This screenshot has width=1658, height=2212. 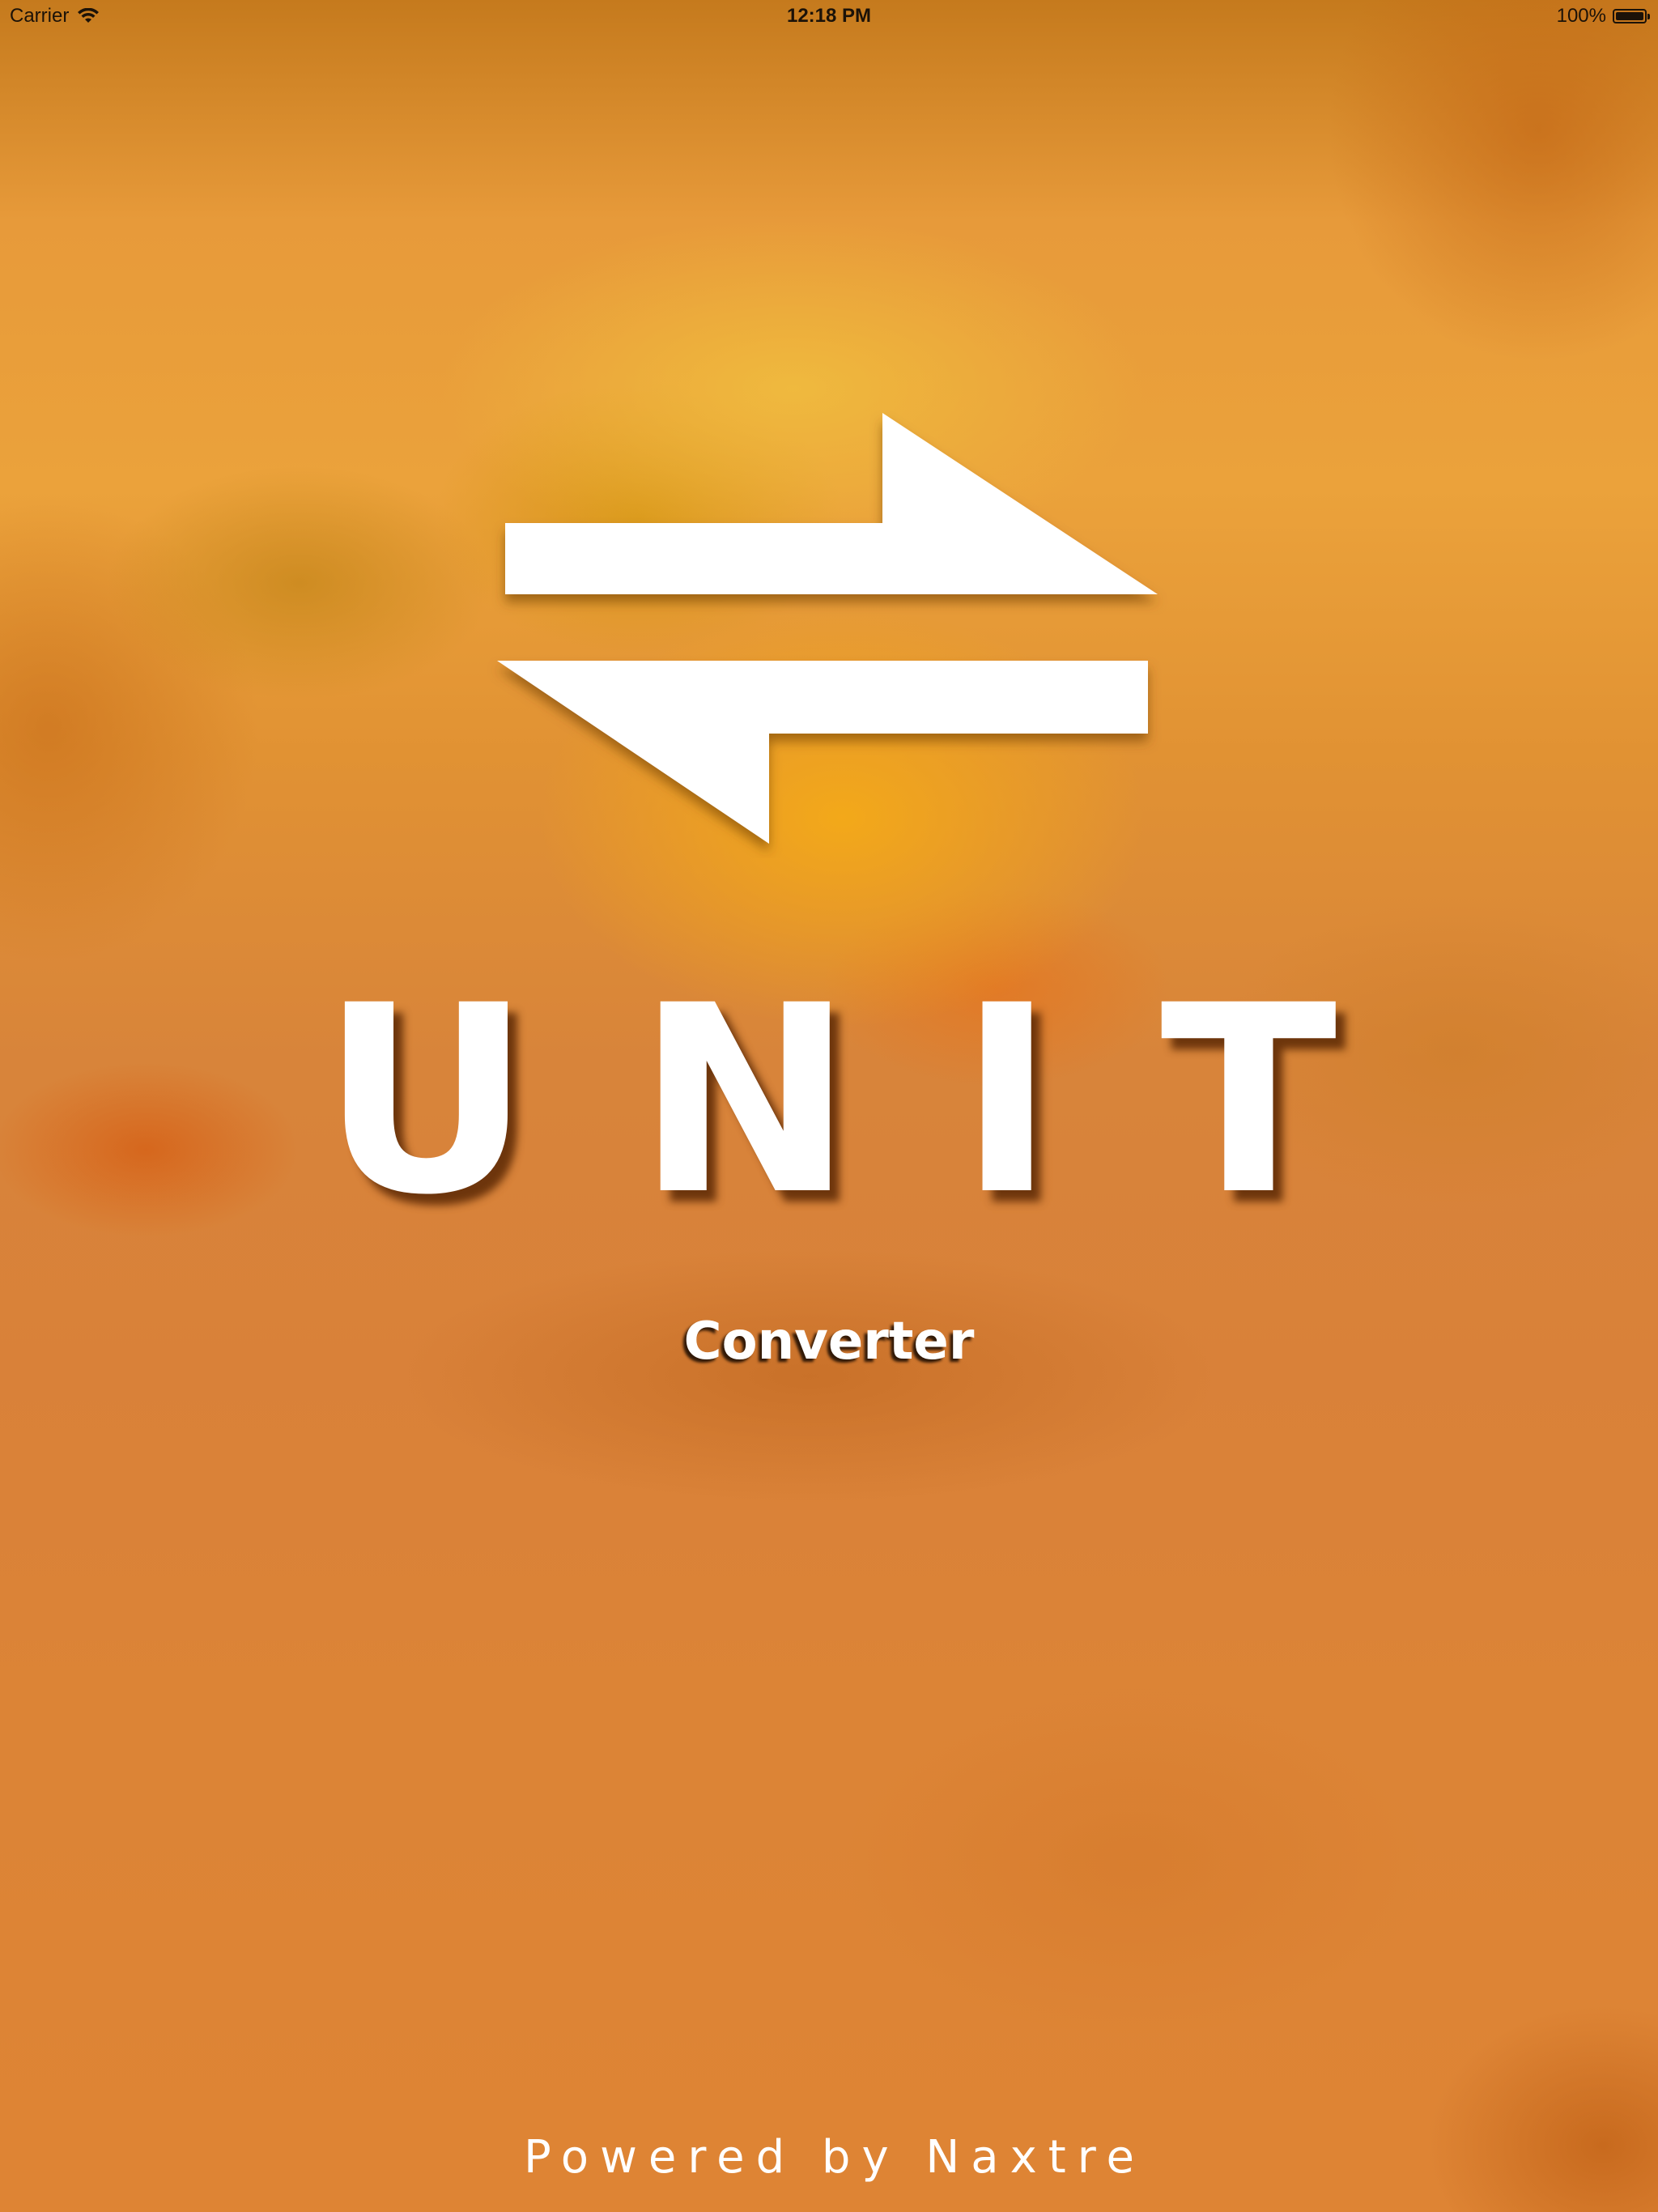 What do you see at coordinates (827, 628) in the screenshot?
I see `swap-arrows-icon` at bounding box center [827, 628].